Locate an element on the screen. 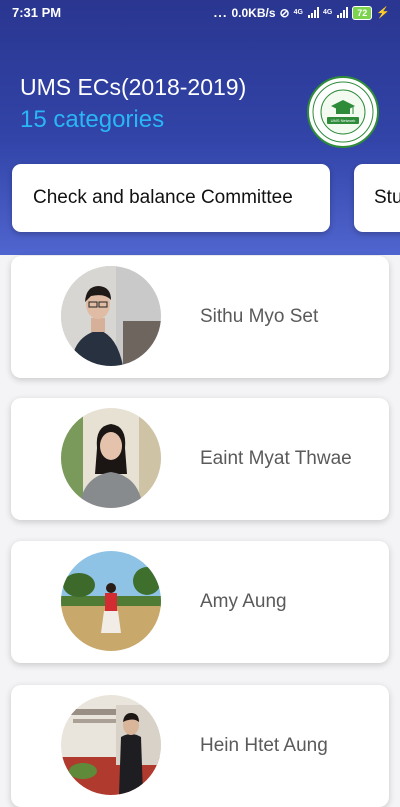 The height and width of the screenshot is (807, 400). member-name: Amy Aung is located at coordinates (243, 601).